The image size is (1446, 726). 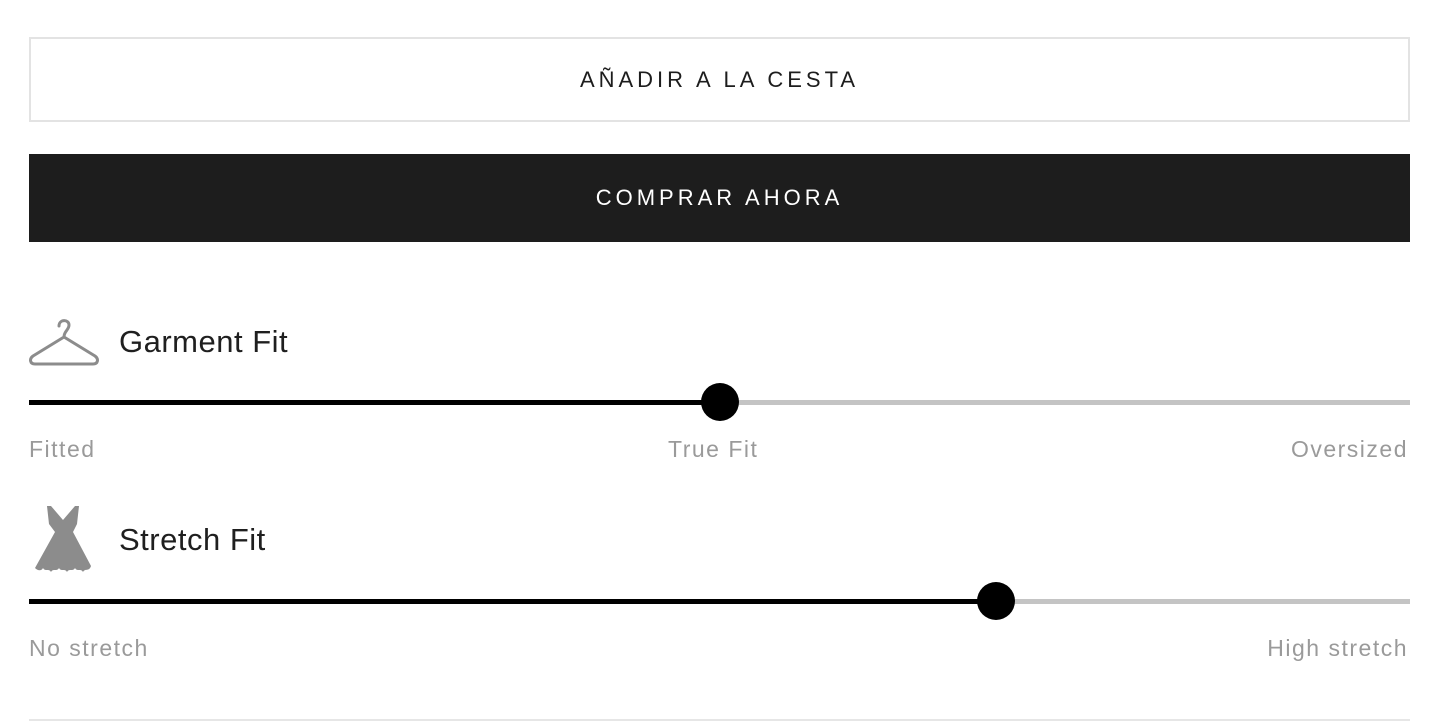 I want to click on garment-fit-label-fitted: Fitted, so click(x=62, y=449).